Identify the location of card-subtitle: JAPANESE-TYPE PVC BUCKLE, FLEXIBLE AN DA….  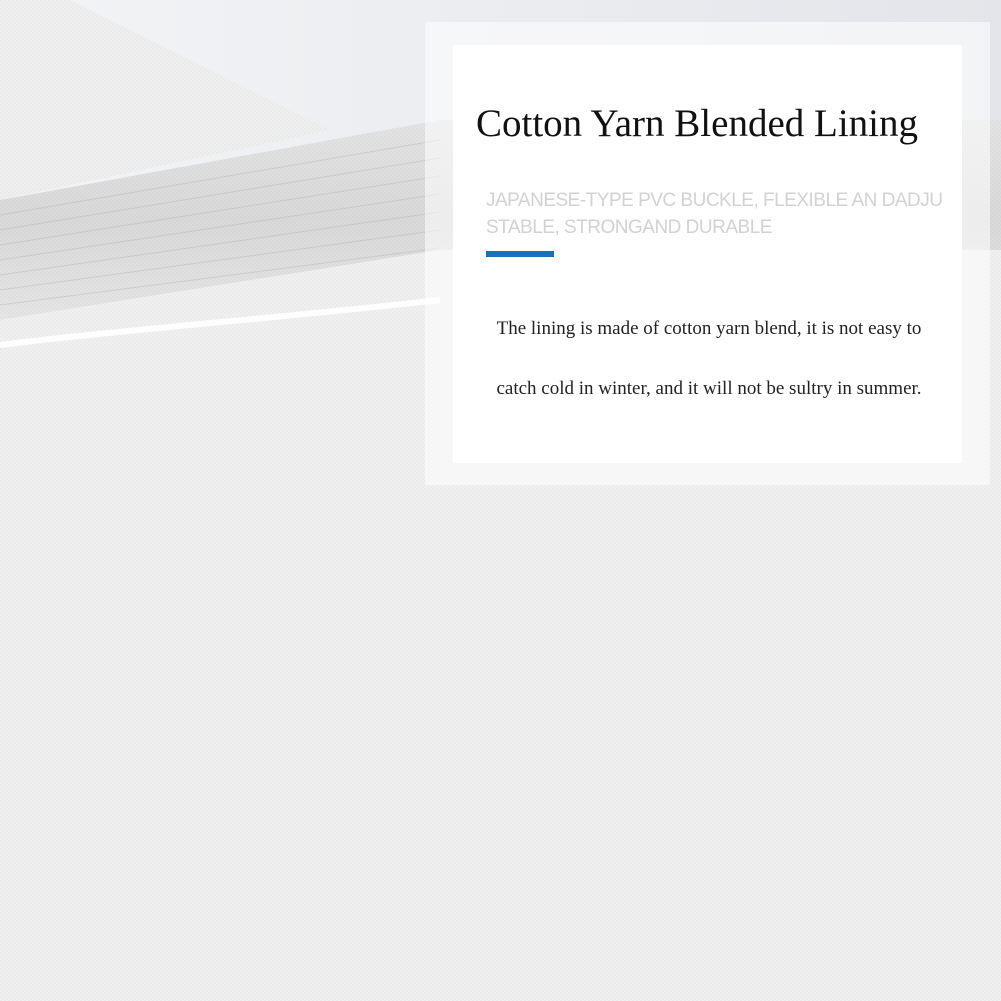
(714, 214).